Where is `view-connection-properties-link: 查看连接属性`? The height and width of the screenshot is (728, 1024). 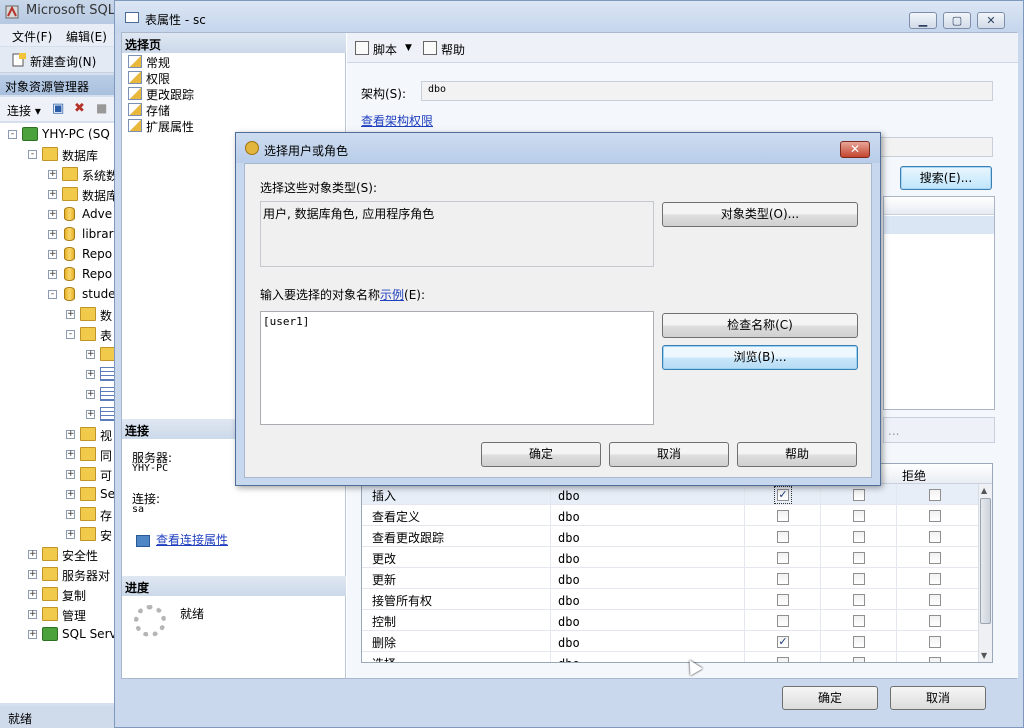
view-connection-properties-link: 查看连接属性 is located at coordinates (192, 540).